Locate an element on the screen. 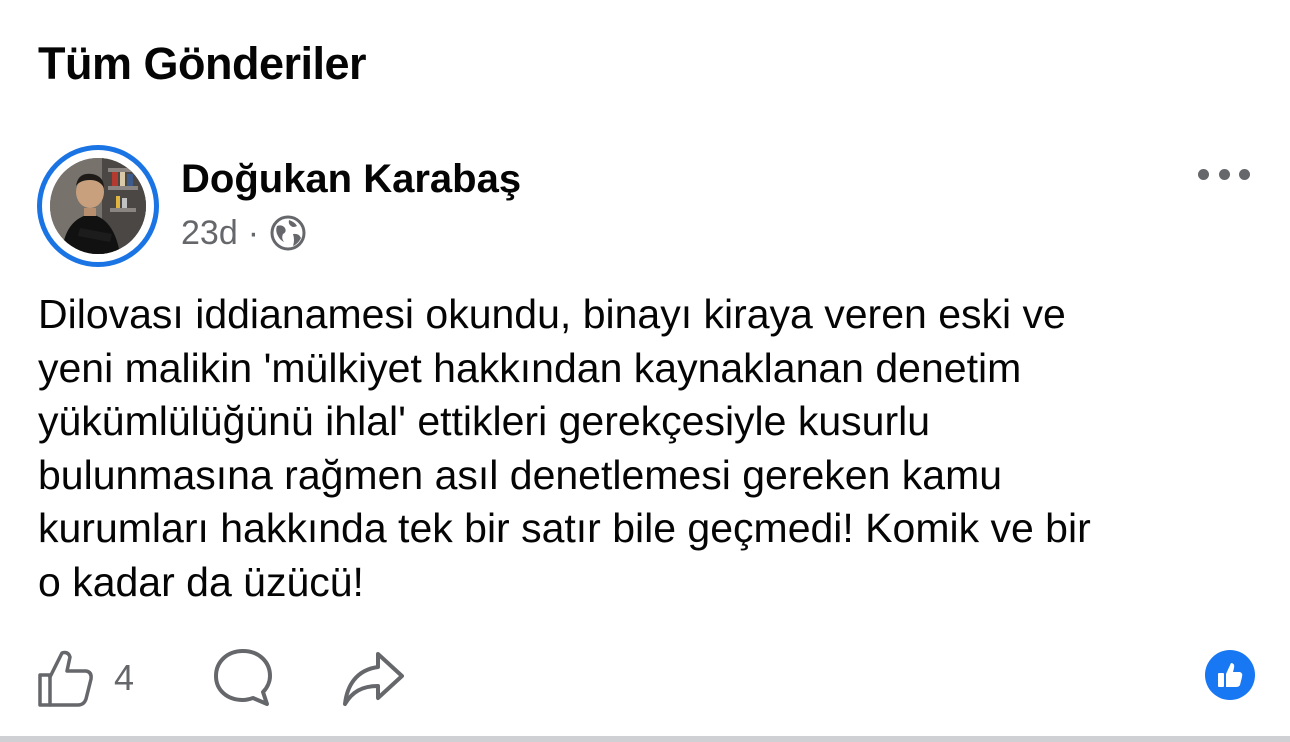 The height and width of the screenshot is (742, 1290). like-button: 4 is located at coordinates (84, 678).